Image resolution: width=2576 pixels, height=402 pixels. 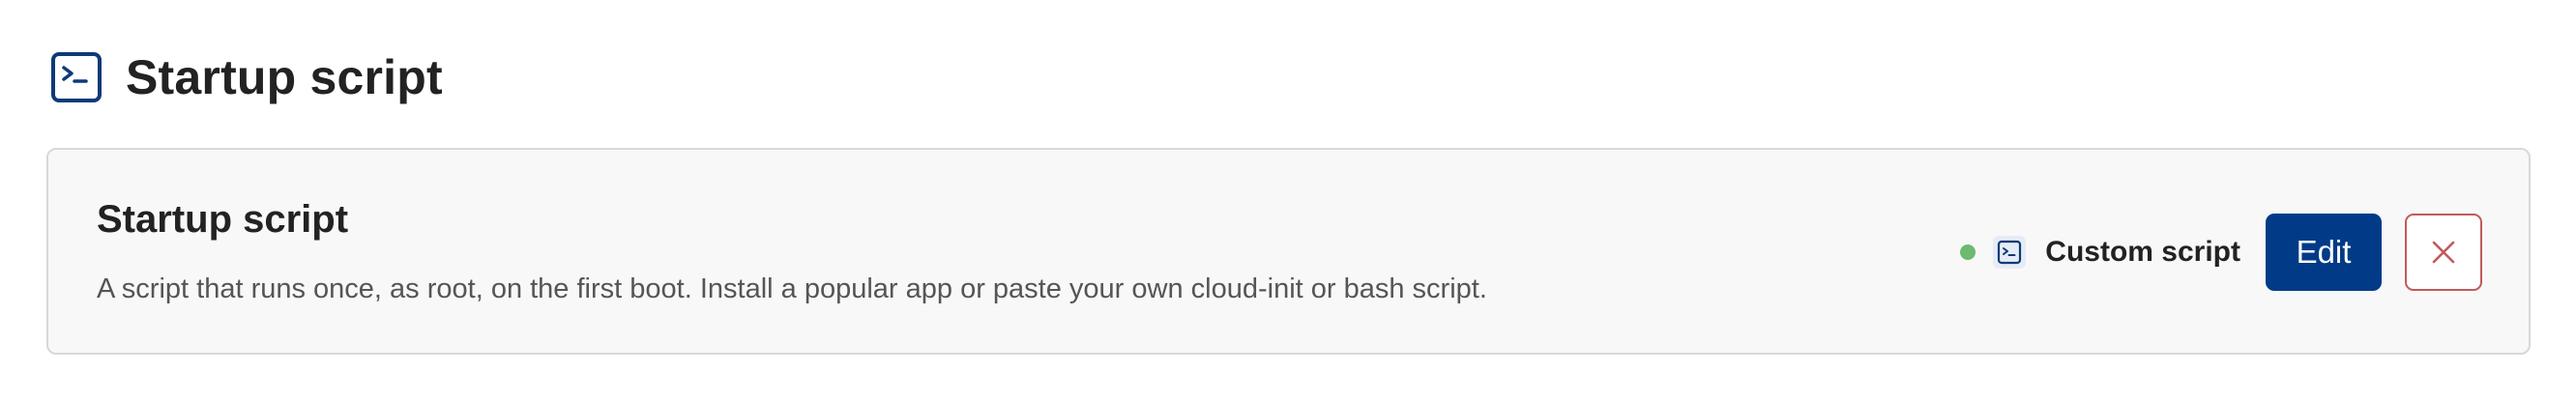 What do you see at coordinates (2142, 252) in the screenshot?
I see `script-type-label: Custom script` at bounding box center [2142, 252].